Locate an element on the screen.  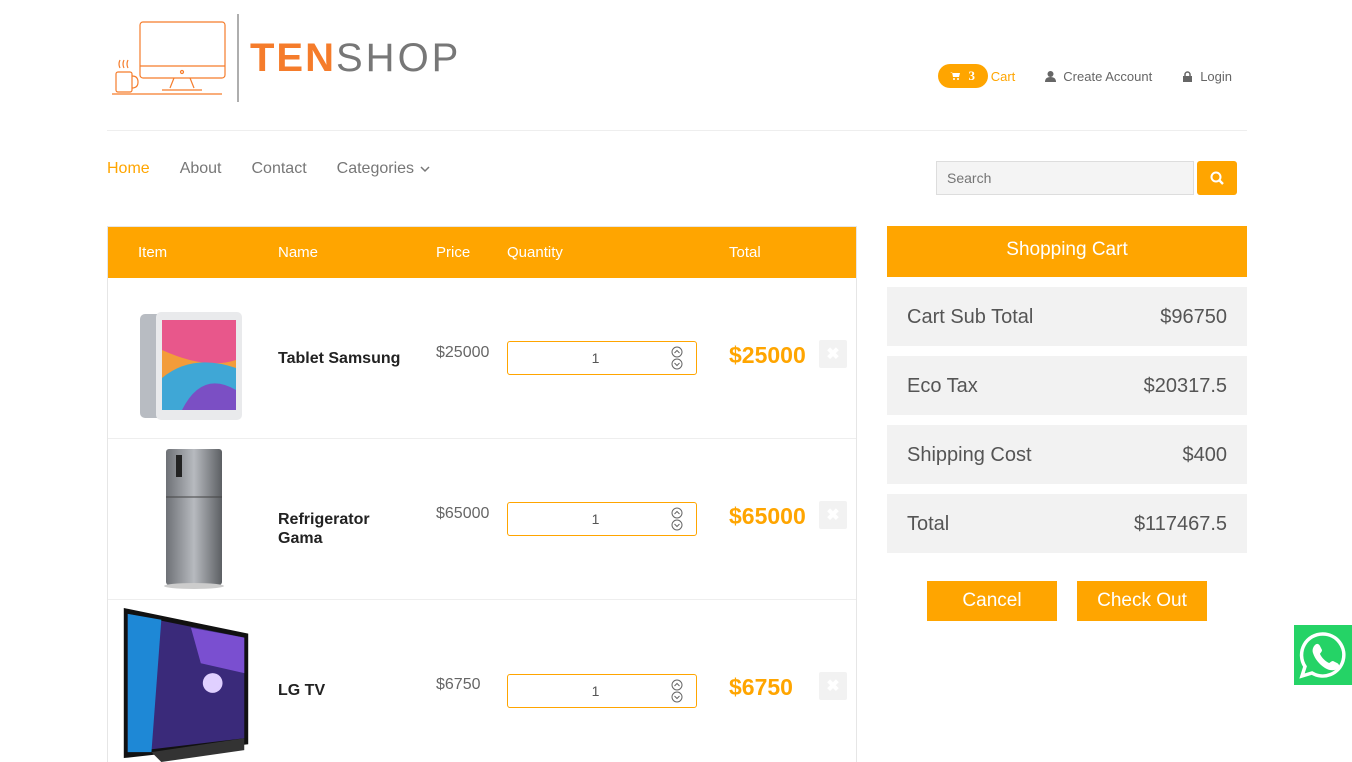
whatsapp-button is located at coordinates (1323, 655).